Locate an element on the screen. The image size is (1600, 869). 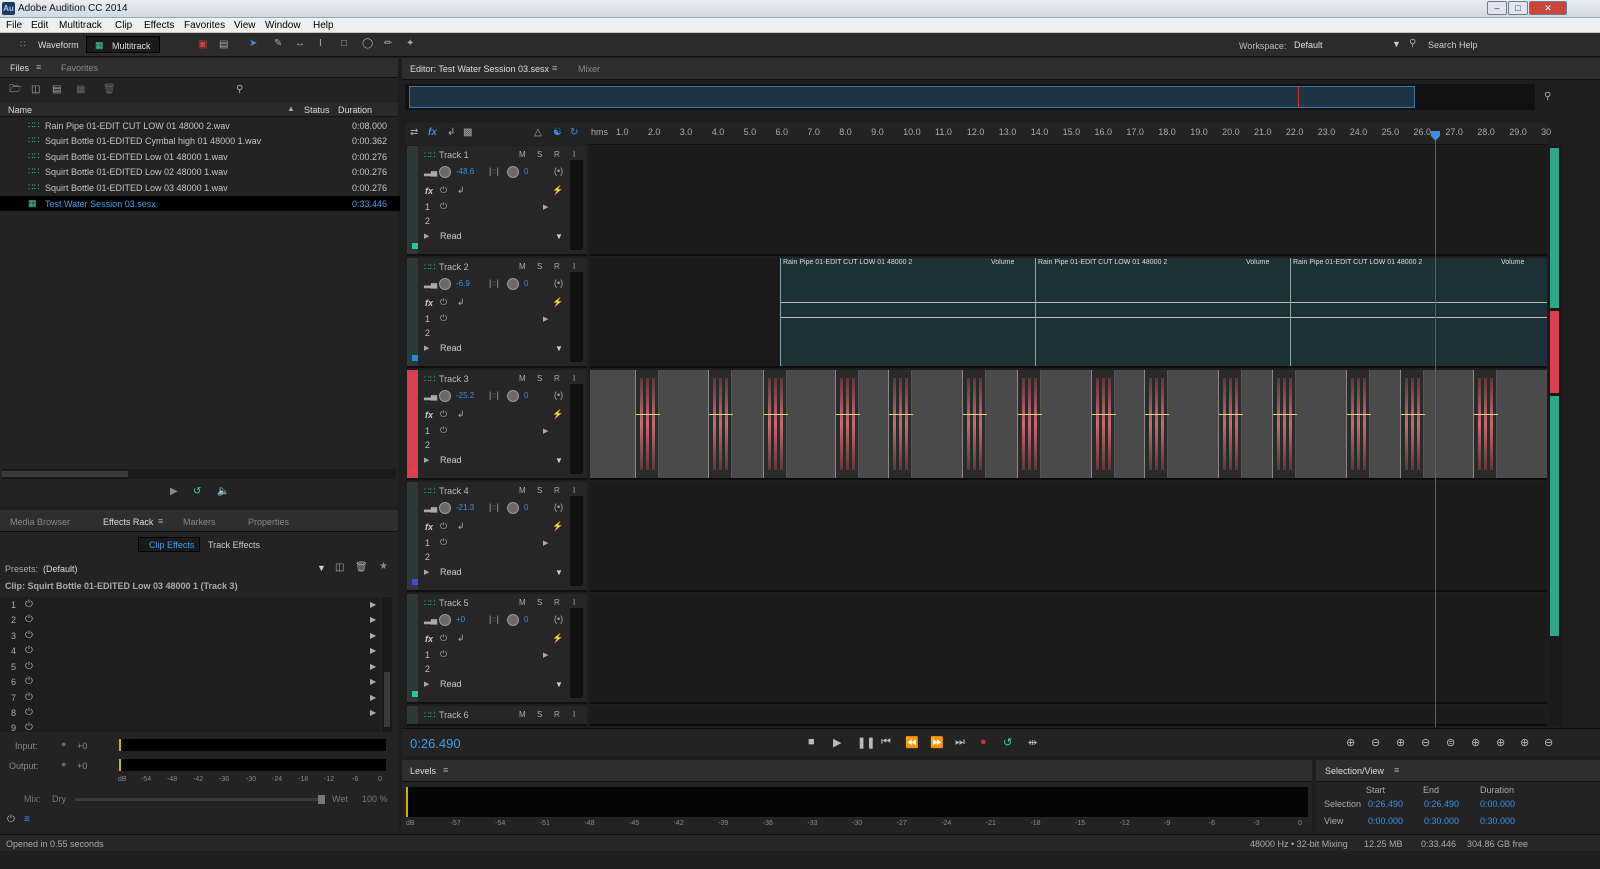
menu-favorites: Favorites is located at coordinates (204, 25).